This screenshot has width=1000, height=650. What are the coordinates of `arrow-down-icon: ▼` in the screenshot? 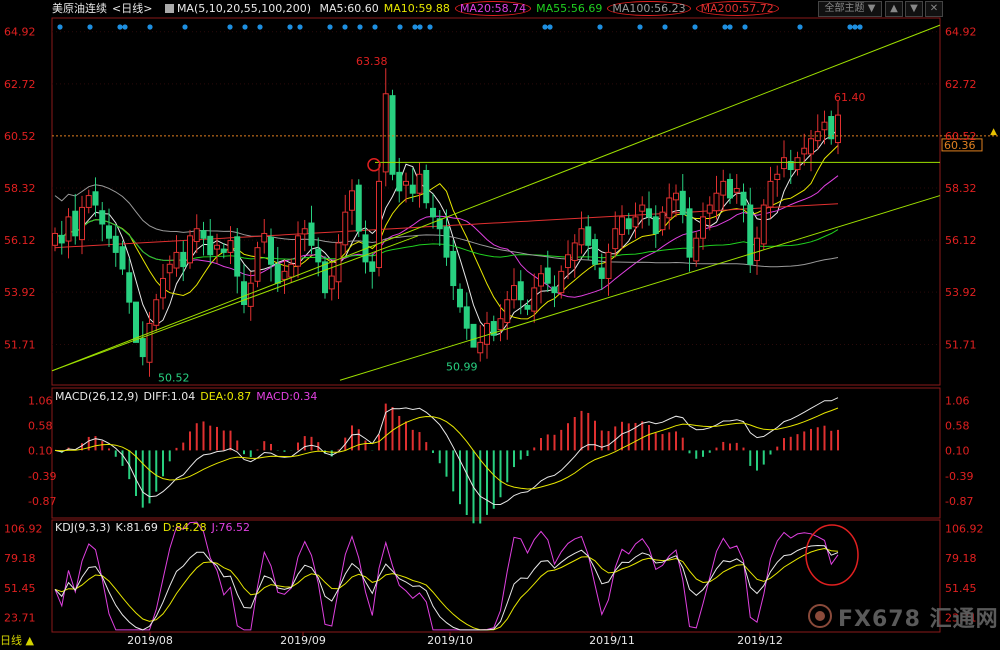 It's located at (914, 8).